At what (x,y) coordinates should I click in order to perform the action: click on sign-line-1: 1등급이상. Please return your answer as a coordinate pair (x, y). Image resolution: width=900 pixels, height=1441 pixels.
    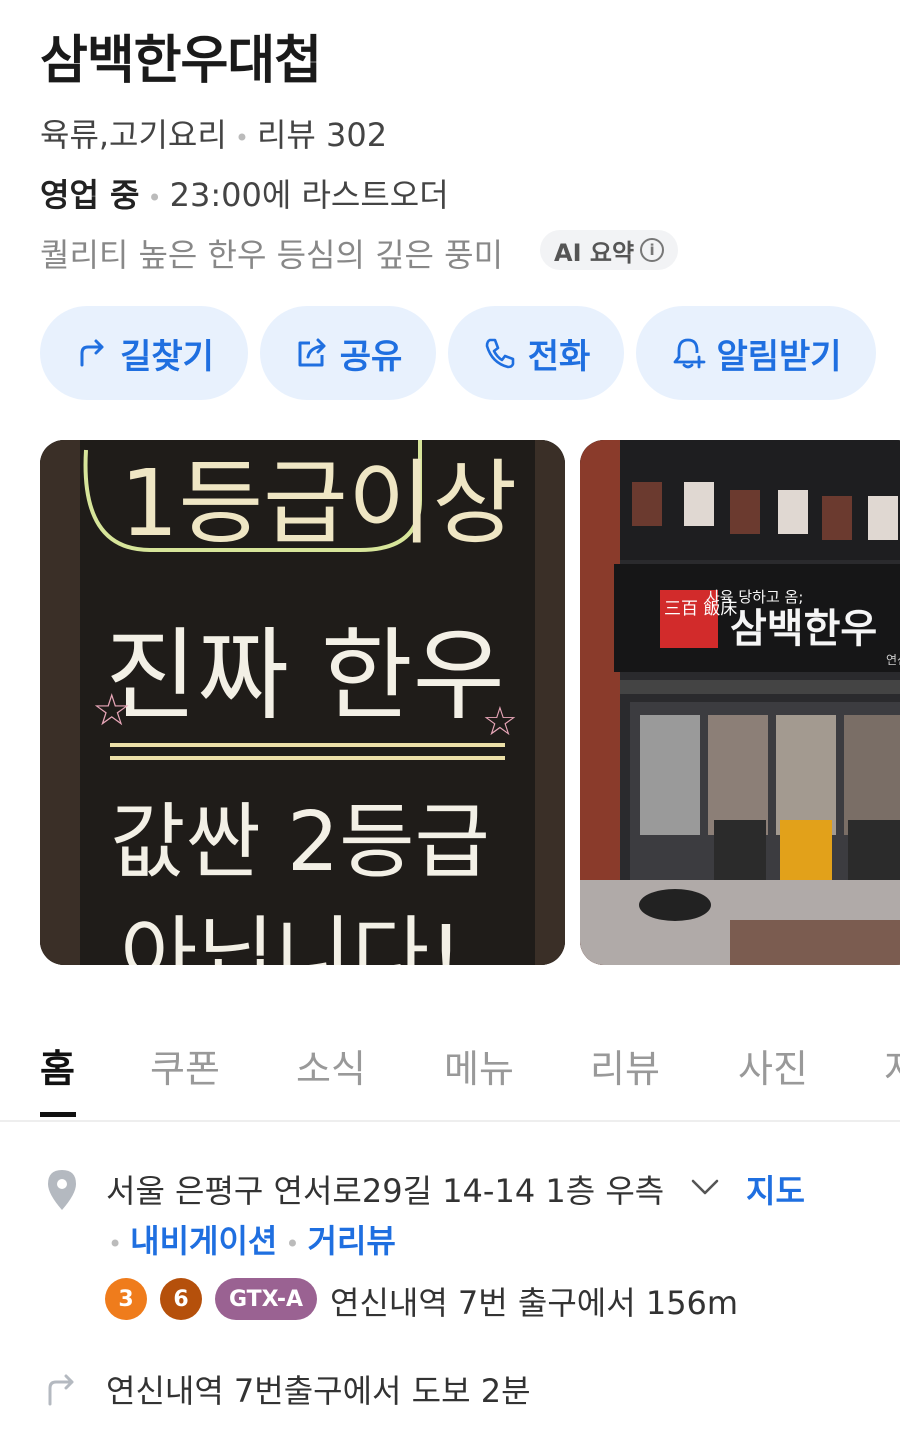
    Looking at the image, I should click on (318, 503).